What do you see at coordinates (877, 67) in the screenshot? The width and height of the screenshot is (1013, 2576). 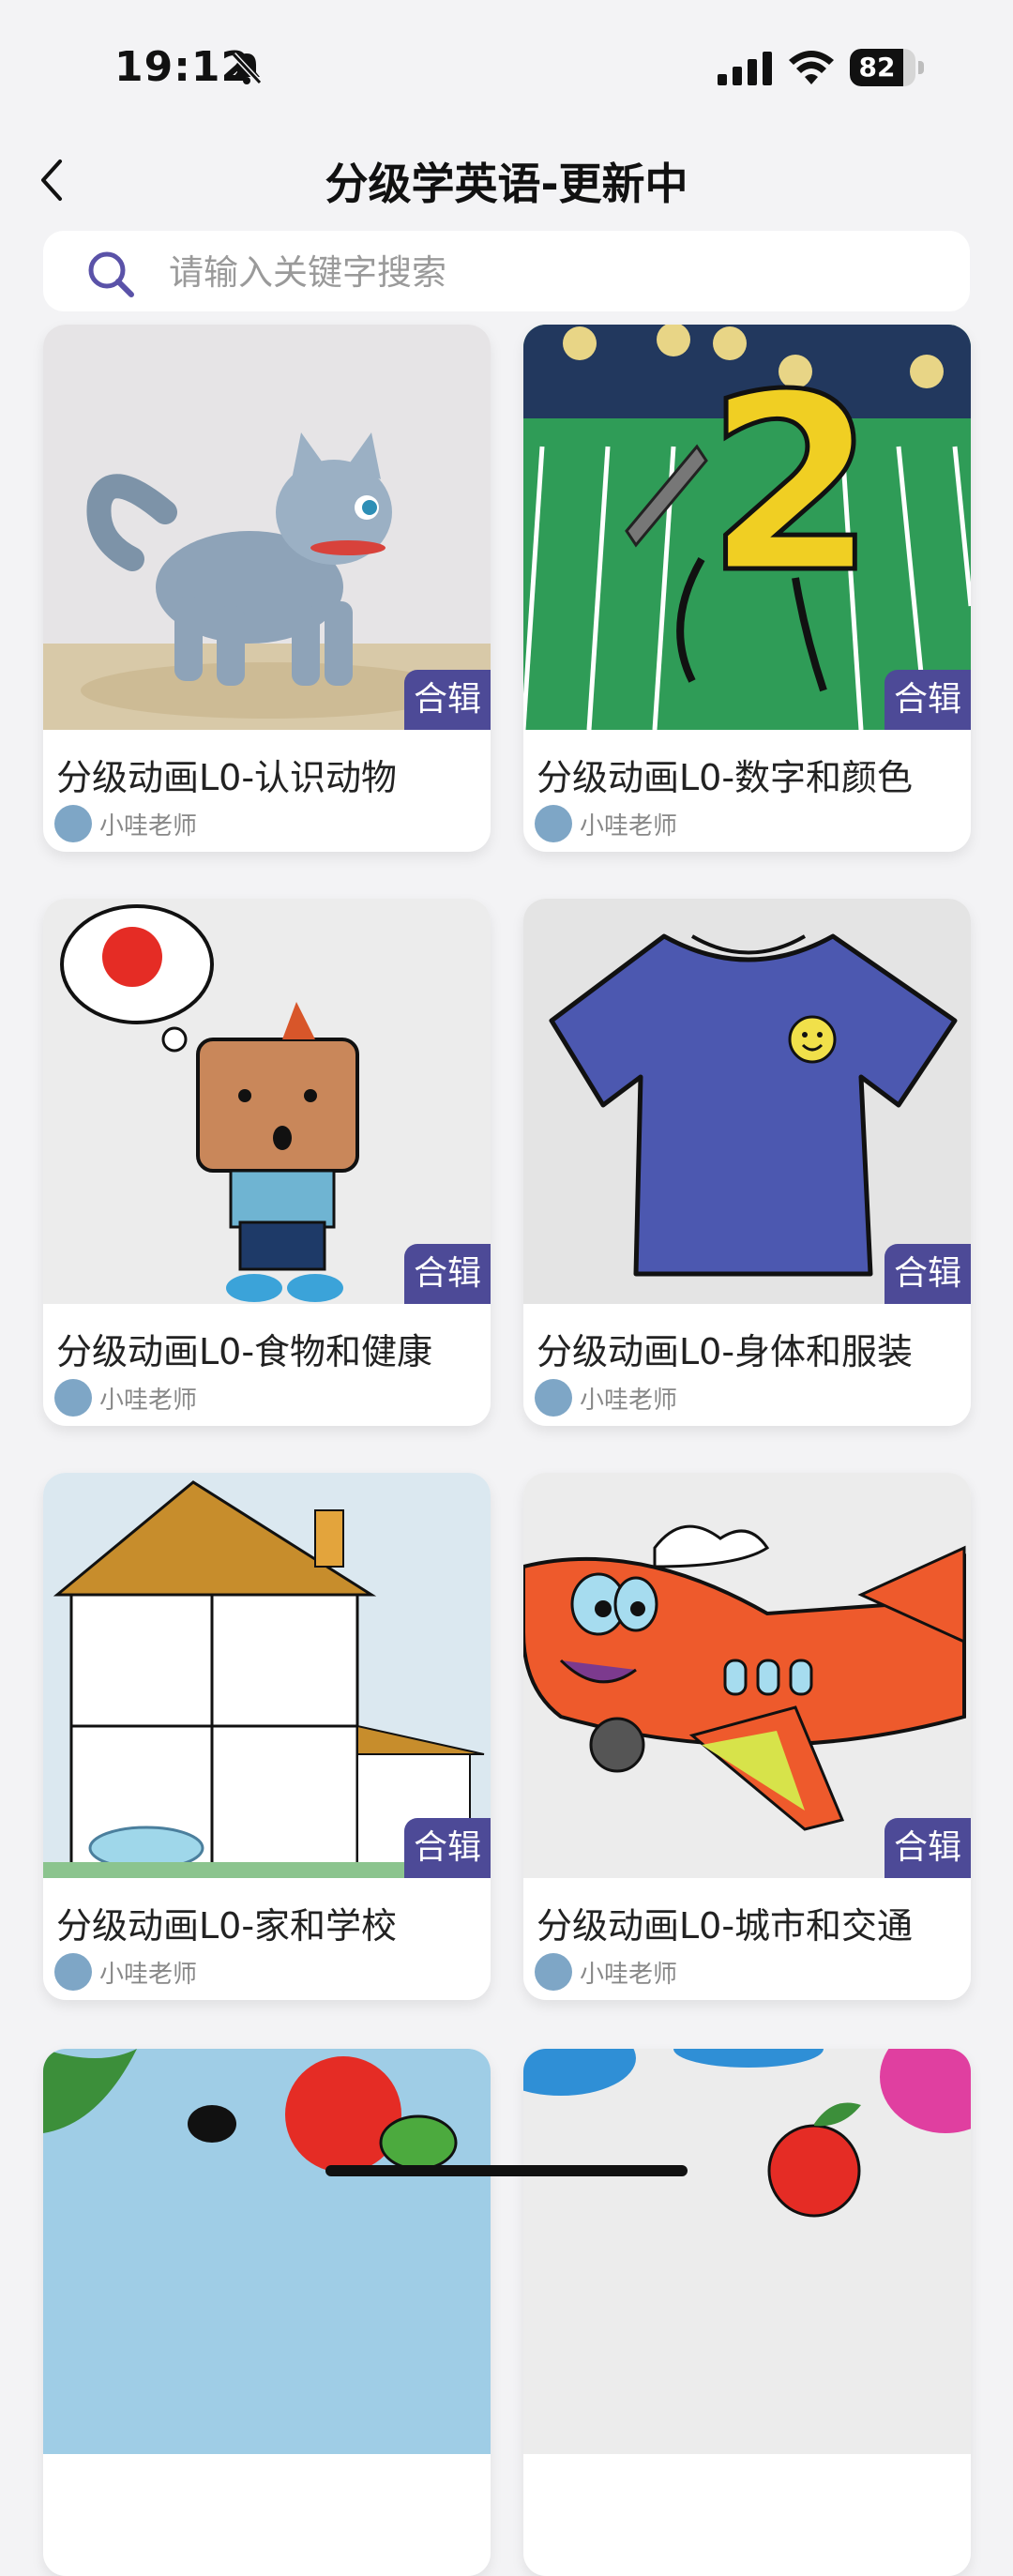 I see `battery-percent: 82` at bounding box center [877, 67].